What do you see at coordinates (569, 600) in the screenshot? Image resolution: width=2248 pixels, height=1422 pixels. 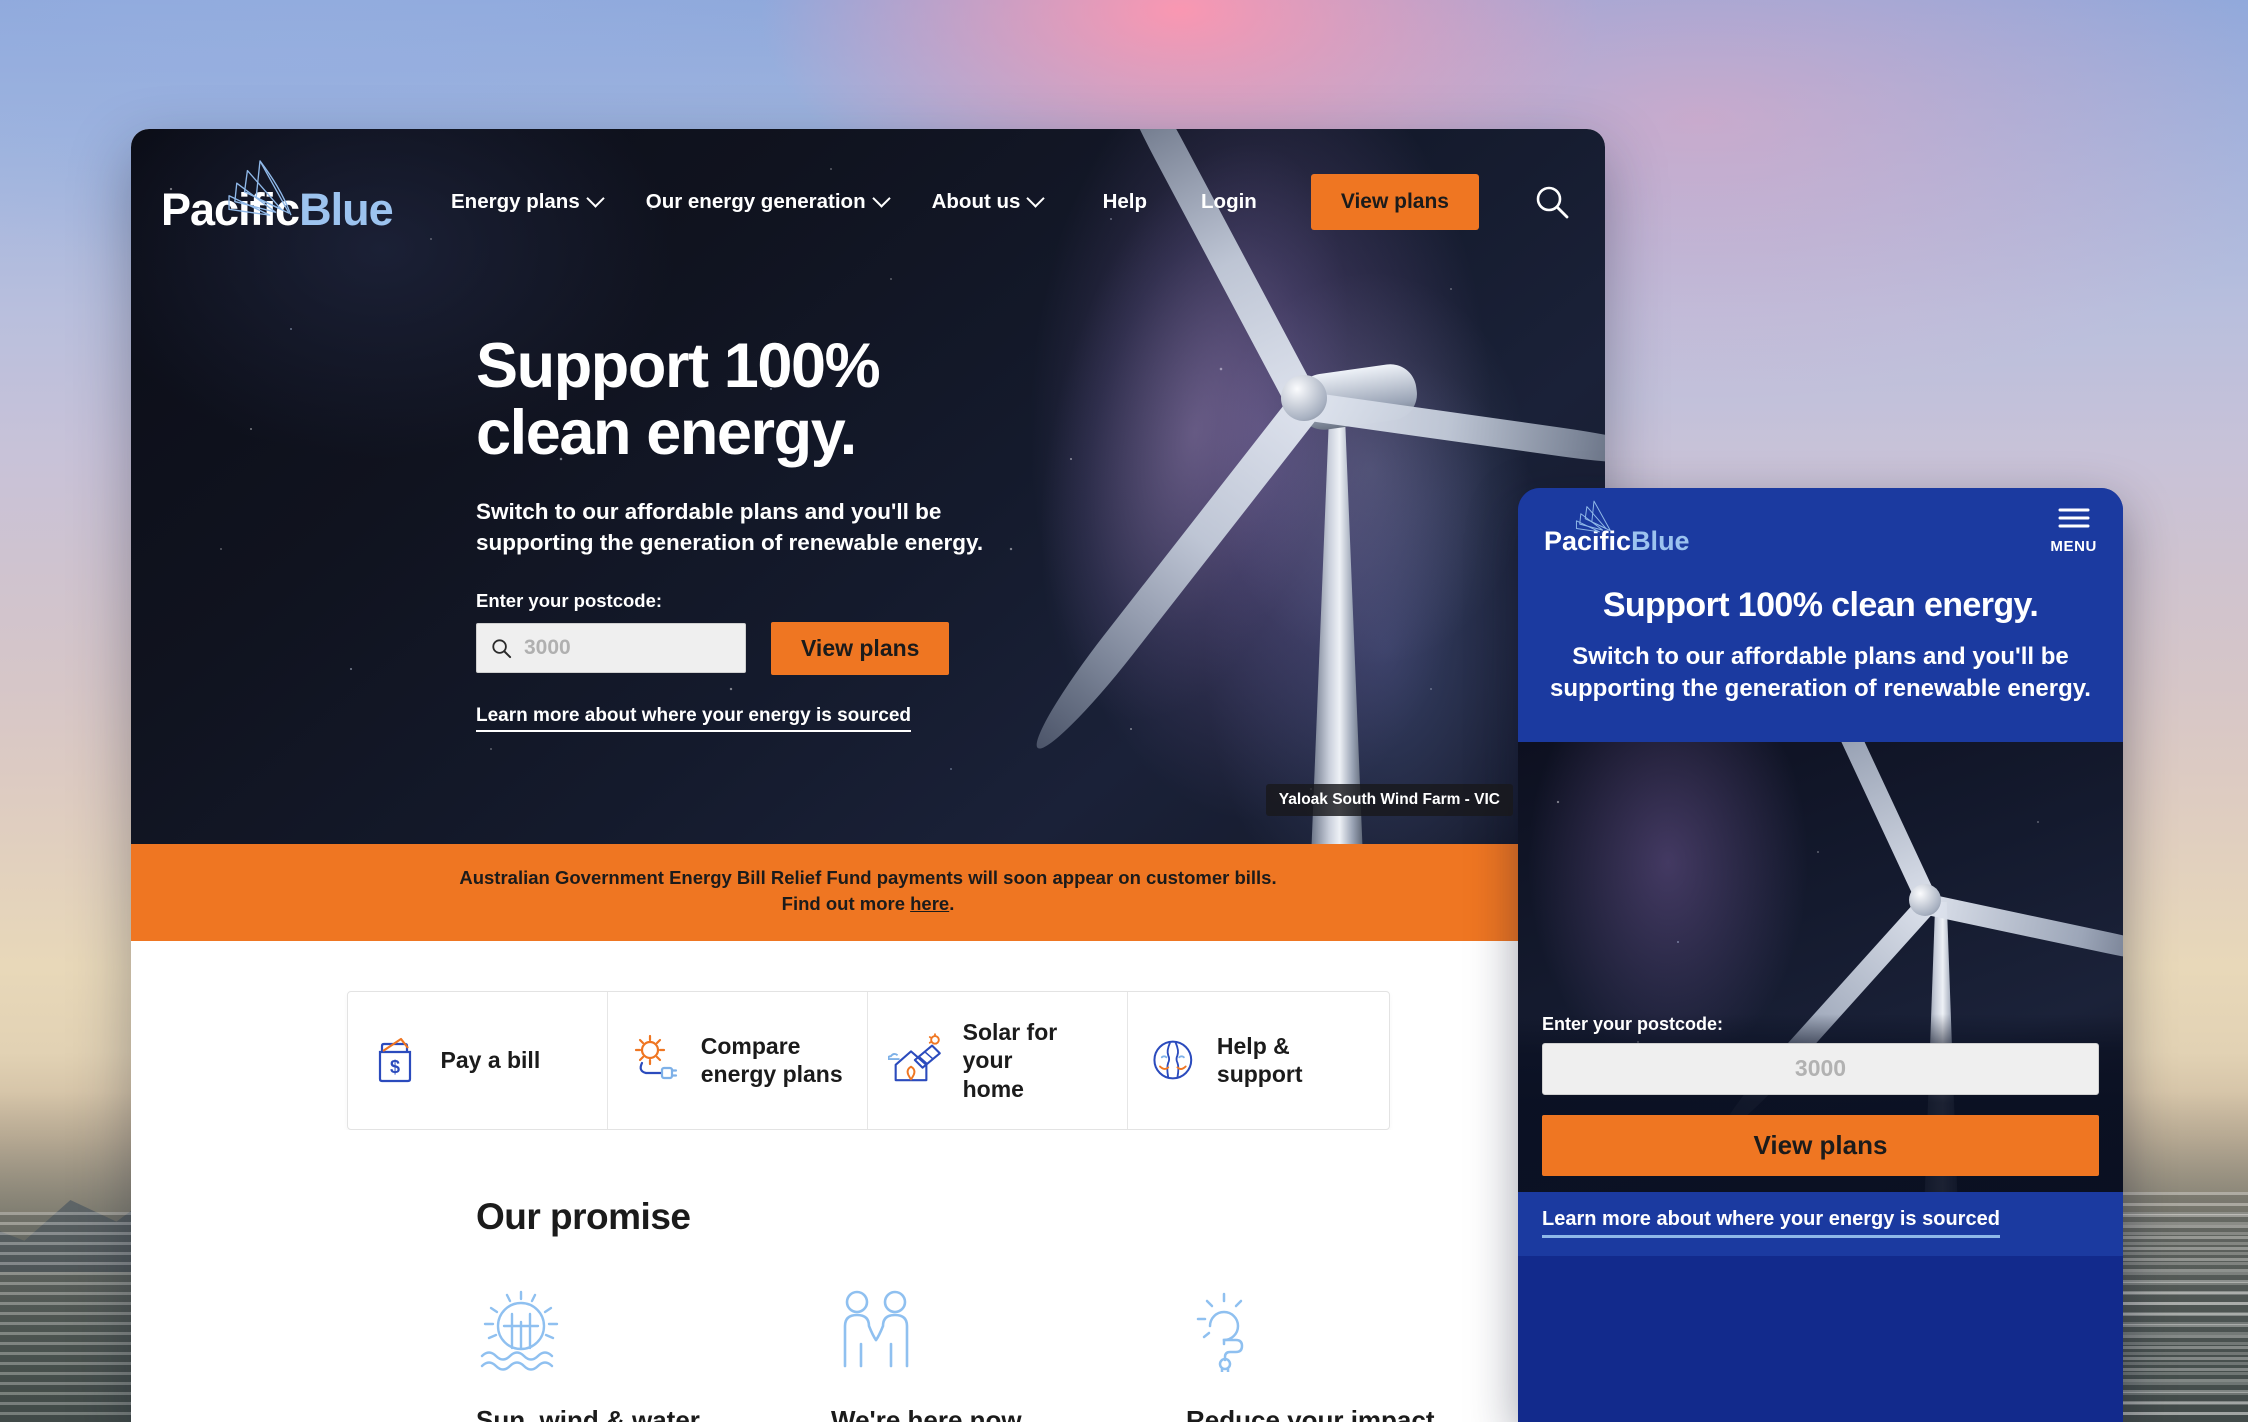 I see `postcode-label: Enter your postcode:` at bounding box center [569, 600].